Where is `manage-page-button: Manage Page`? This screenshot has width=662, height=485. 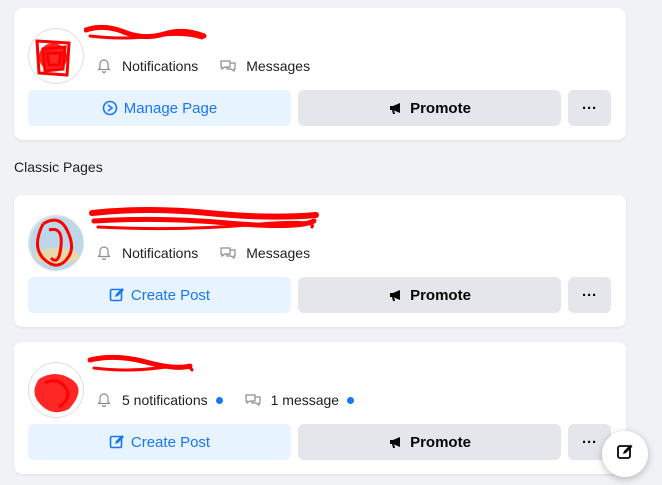
manage-page-button: Manage Page is located at coordinates (159, 108).